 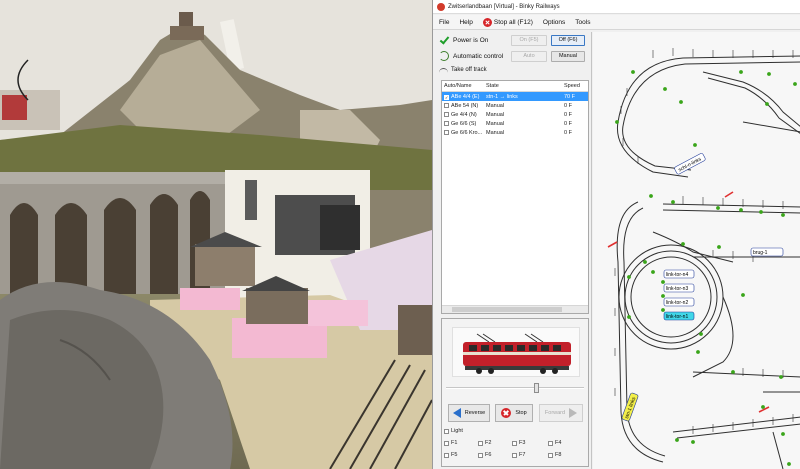 What do you see at coordinates (518, 455) in the screenshot?
I see `function-checkbox-f7: F7` at bounding box center [518, 455].